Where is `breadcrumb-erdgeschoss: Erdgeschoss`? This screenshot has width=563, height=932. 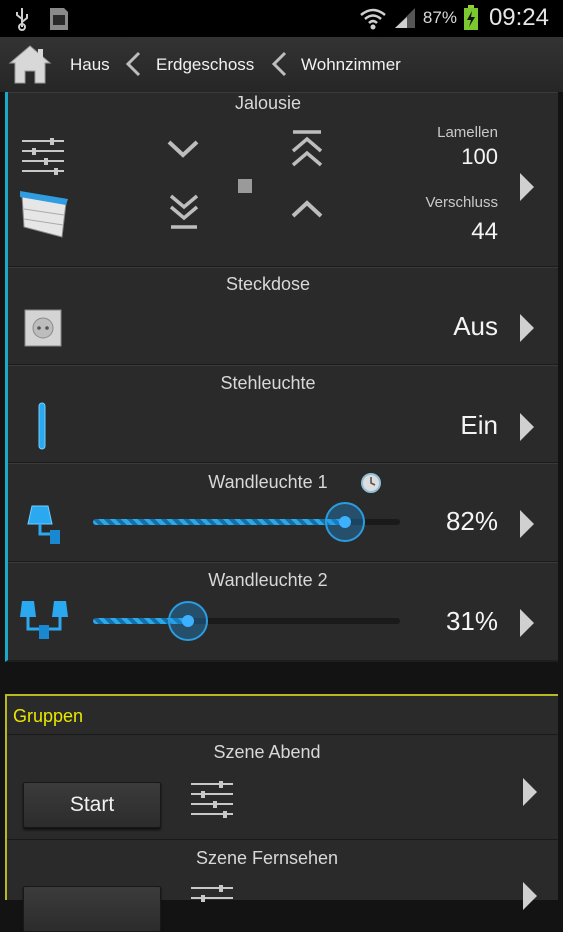 breadcrumb-erdgeschoss: Erdgeschoss is located at coordinates (205, 65).